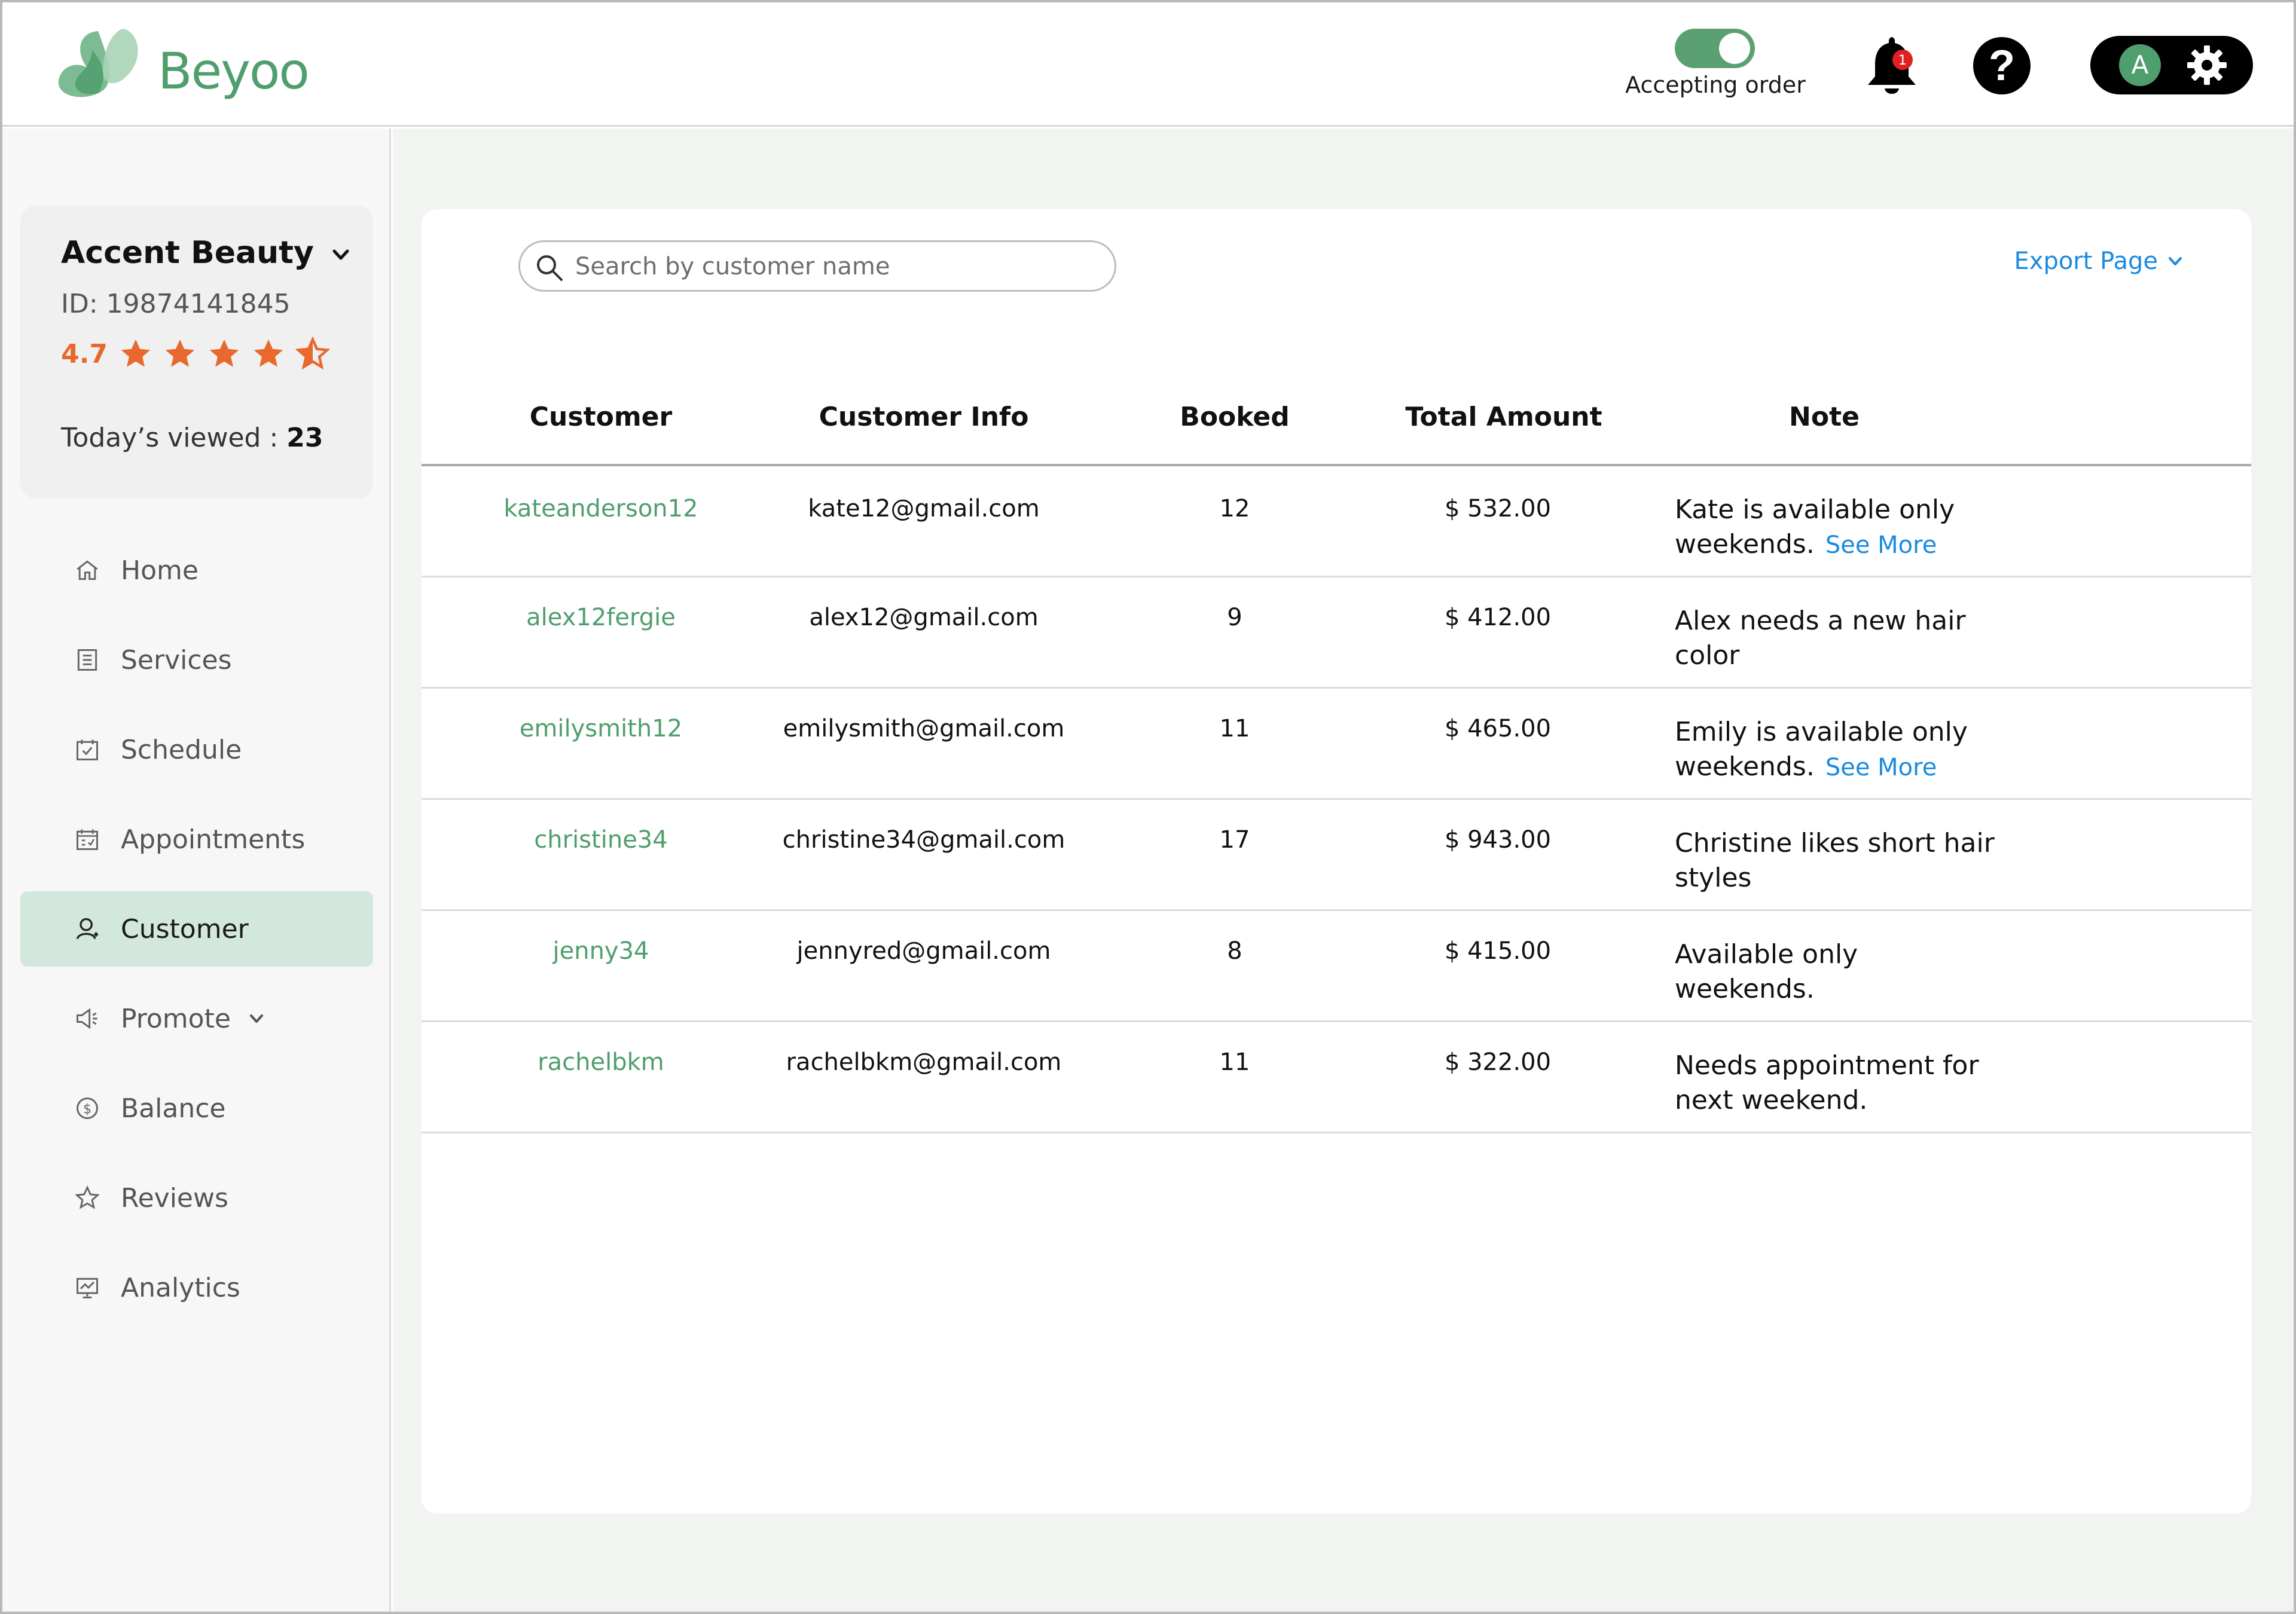 This screenshot has height=1614, width=2296. Describe the element at coordinates (213, 839) in the screenshot. I see `sidebar-item-label: Appointments` at that location.